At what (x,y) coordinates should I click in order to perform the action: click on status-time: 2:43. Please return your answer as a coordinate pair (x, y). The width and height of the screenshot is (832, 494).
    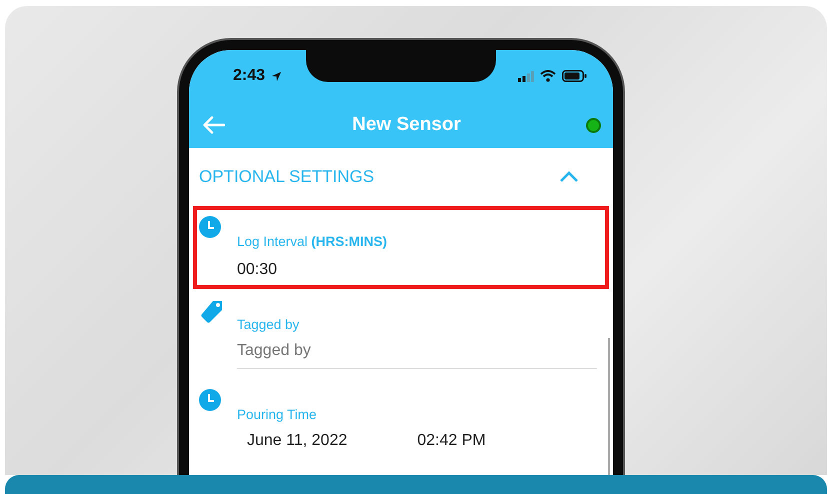
    Looking at the image, I should click on (249, 76).